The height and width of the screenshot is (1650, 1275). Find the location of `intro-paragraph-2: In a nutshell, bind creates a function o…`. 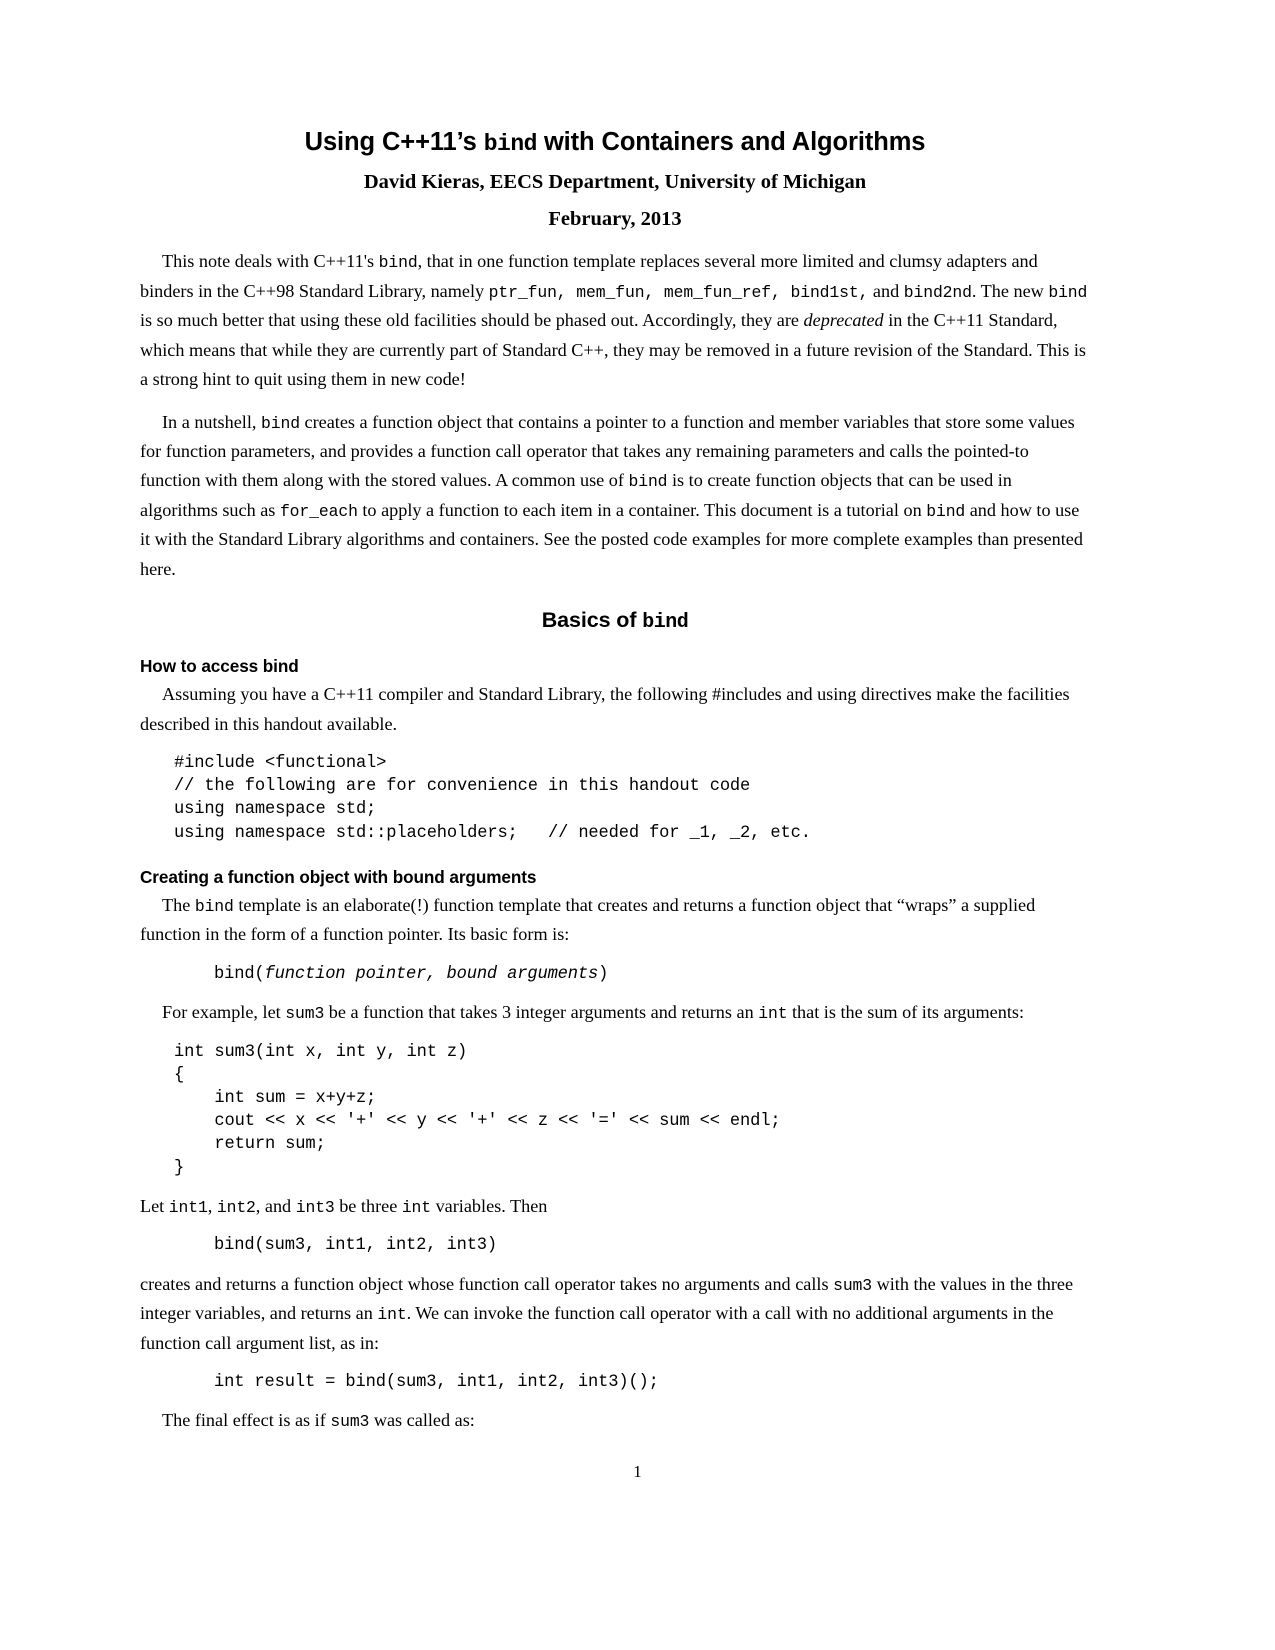

intro-paragraph-2: In a nutshell, bind creates a function o… is located at coordinates (615, 496).